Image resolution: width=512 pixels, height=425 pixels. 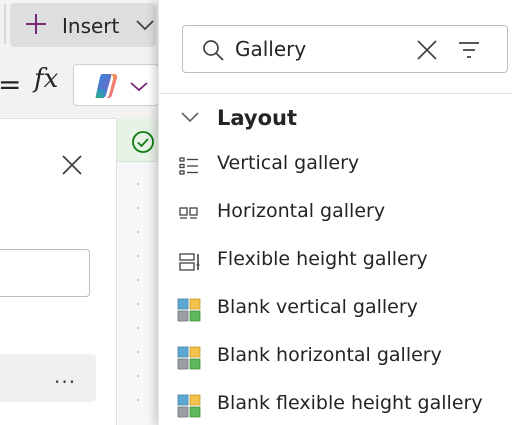 I want to click on fx-icon: fx, so click(x=46, y=79).